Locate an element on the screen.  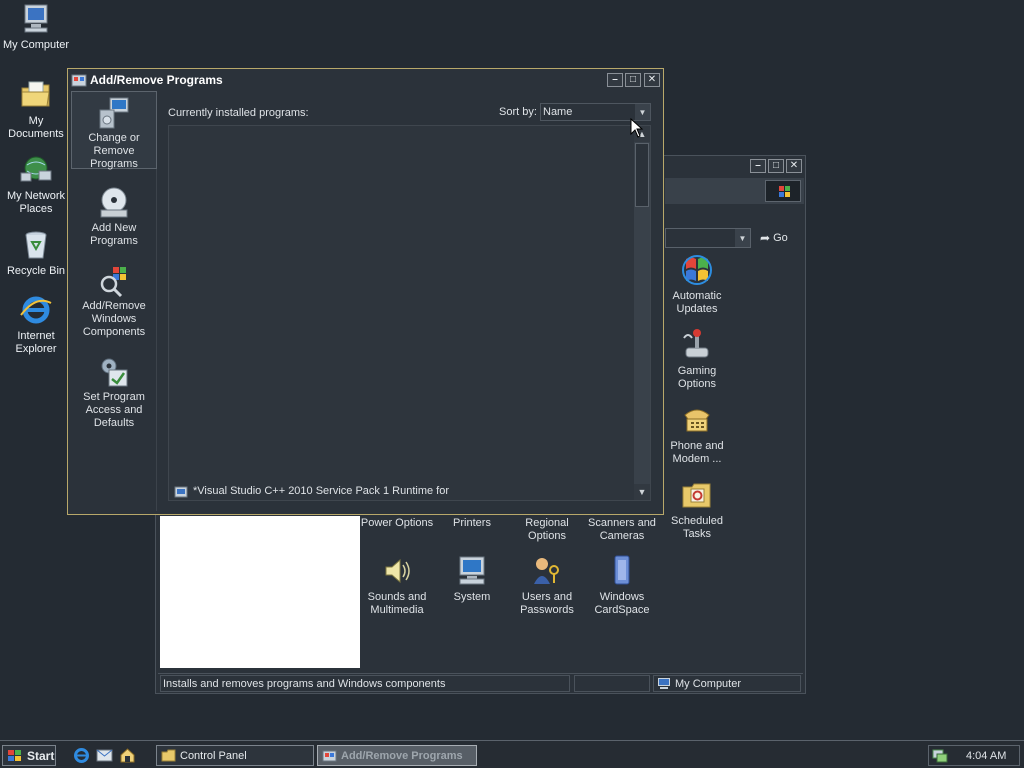
windows-components-icon is located at coordinates (113, 282).